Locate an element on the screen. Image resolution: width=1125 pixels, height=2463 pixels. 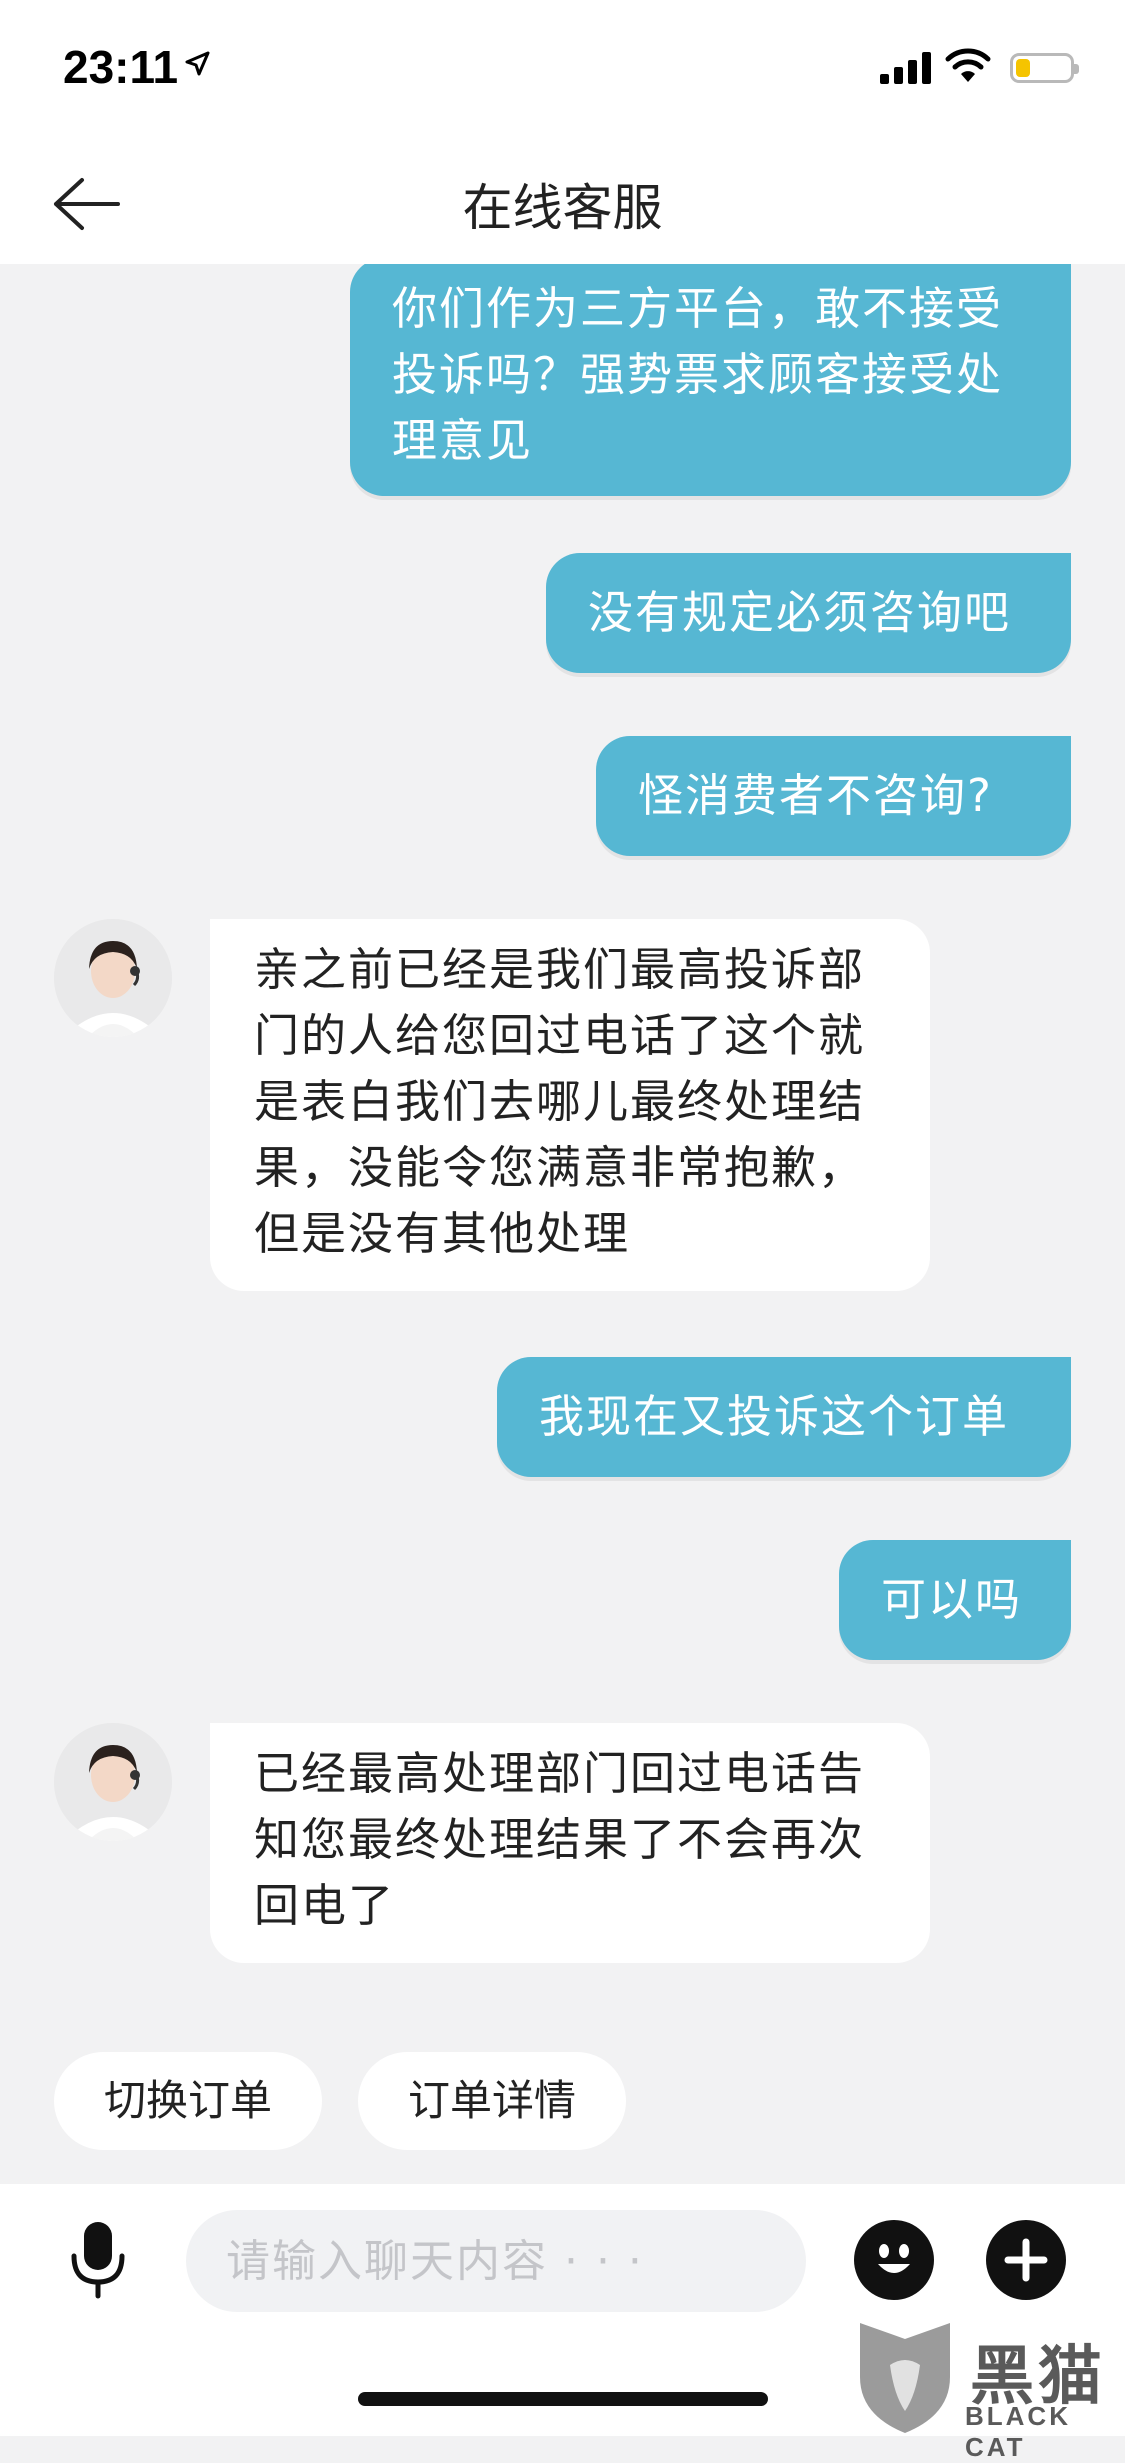
message-outgoing: 没有规定必须咨询吧 is located at coordinates (808, 613).